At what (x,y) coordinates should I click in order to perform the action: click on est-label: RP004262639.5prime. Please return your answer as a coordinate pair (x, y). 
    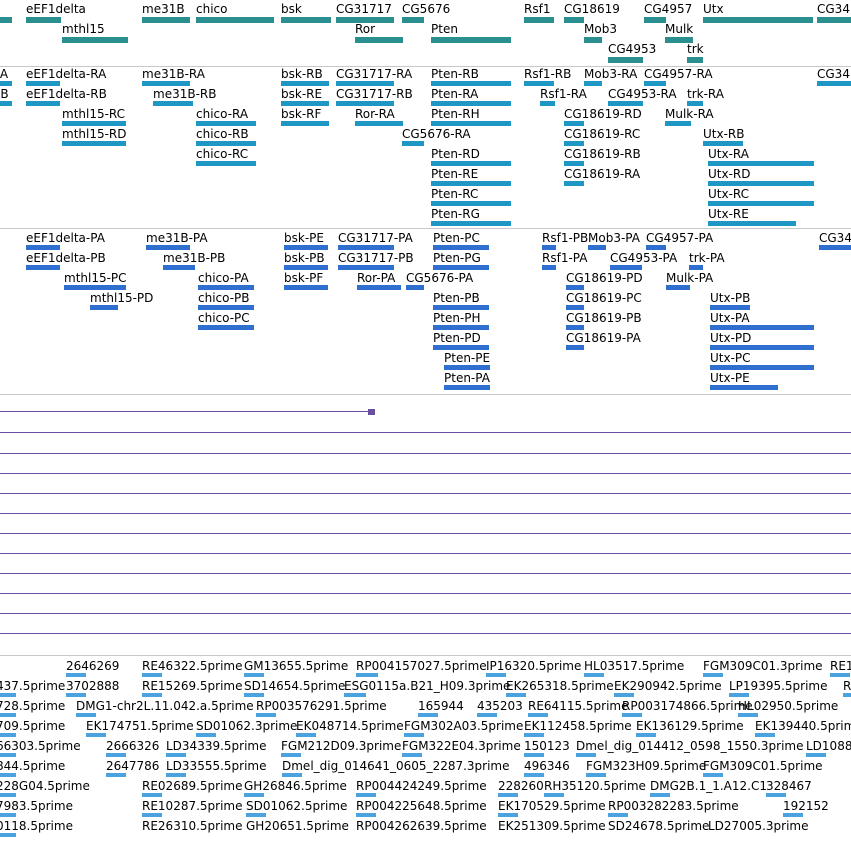
    Looking at the image, I should click on (421, 826).